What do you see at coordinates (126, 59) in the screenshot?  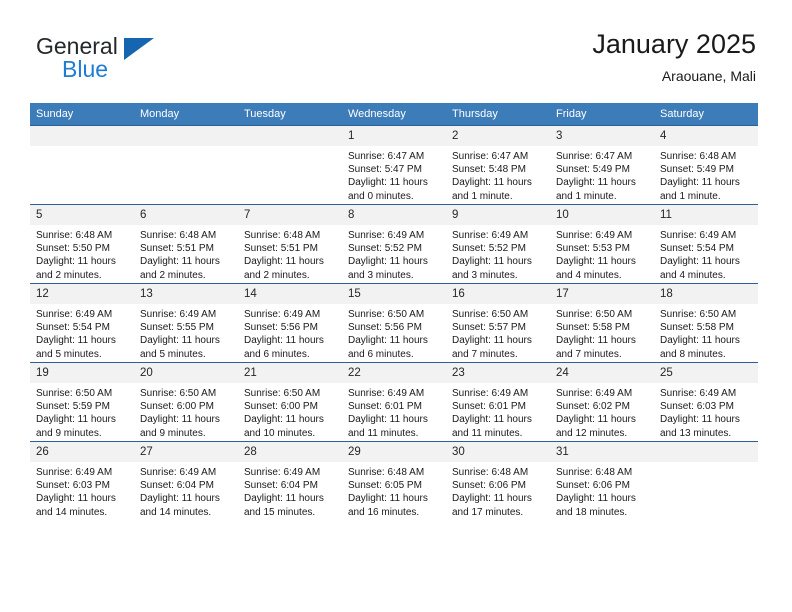 I see `general-blue-logo: General Blue` at bounding box center [126, 59].